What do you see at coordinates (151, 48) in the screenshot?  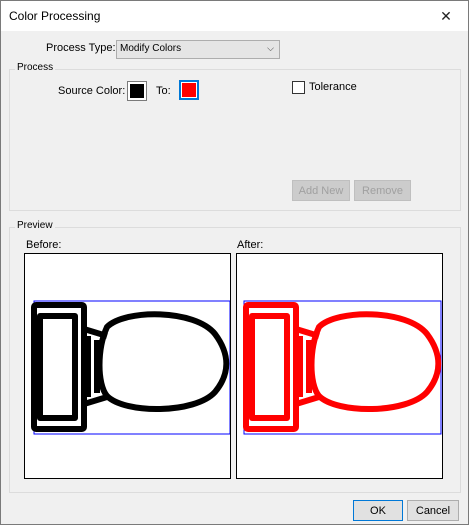 I see `process-type-value: Modify Colors` at bounding box center [151, 48].